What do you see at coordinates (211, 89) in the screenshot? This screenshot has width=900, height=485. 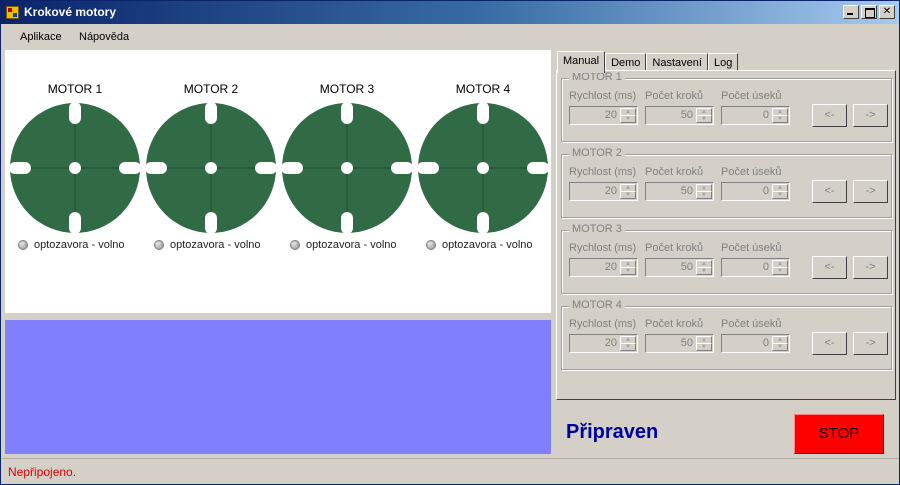 I see `motor-2-title: MOTOR 2` at bounding box center [211, 89].